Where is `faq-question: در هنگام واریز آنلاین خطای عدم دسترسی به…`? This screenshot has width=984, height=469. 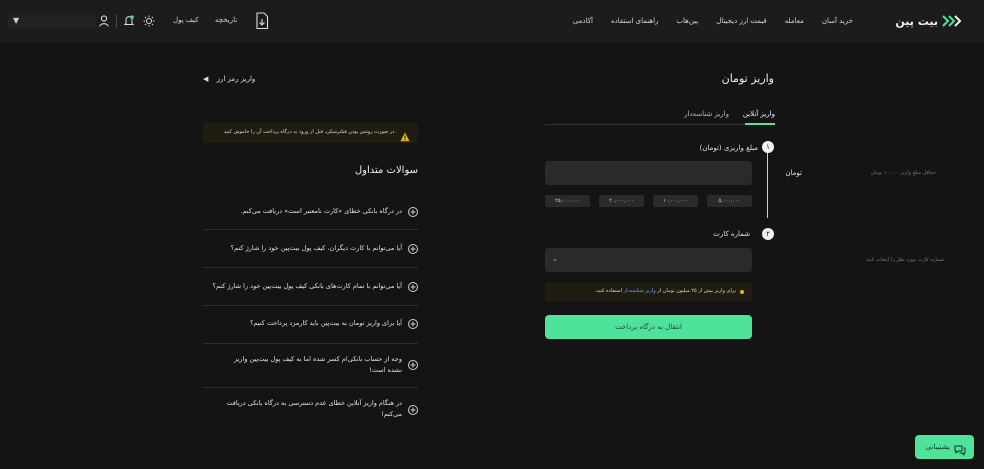 faq-question: در هنگام واریز آنلاین خطای عدم دسترسی به… is located at coordinates (314, 408).